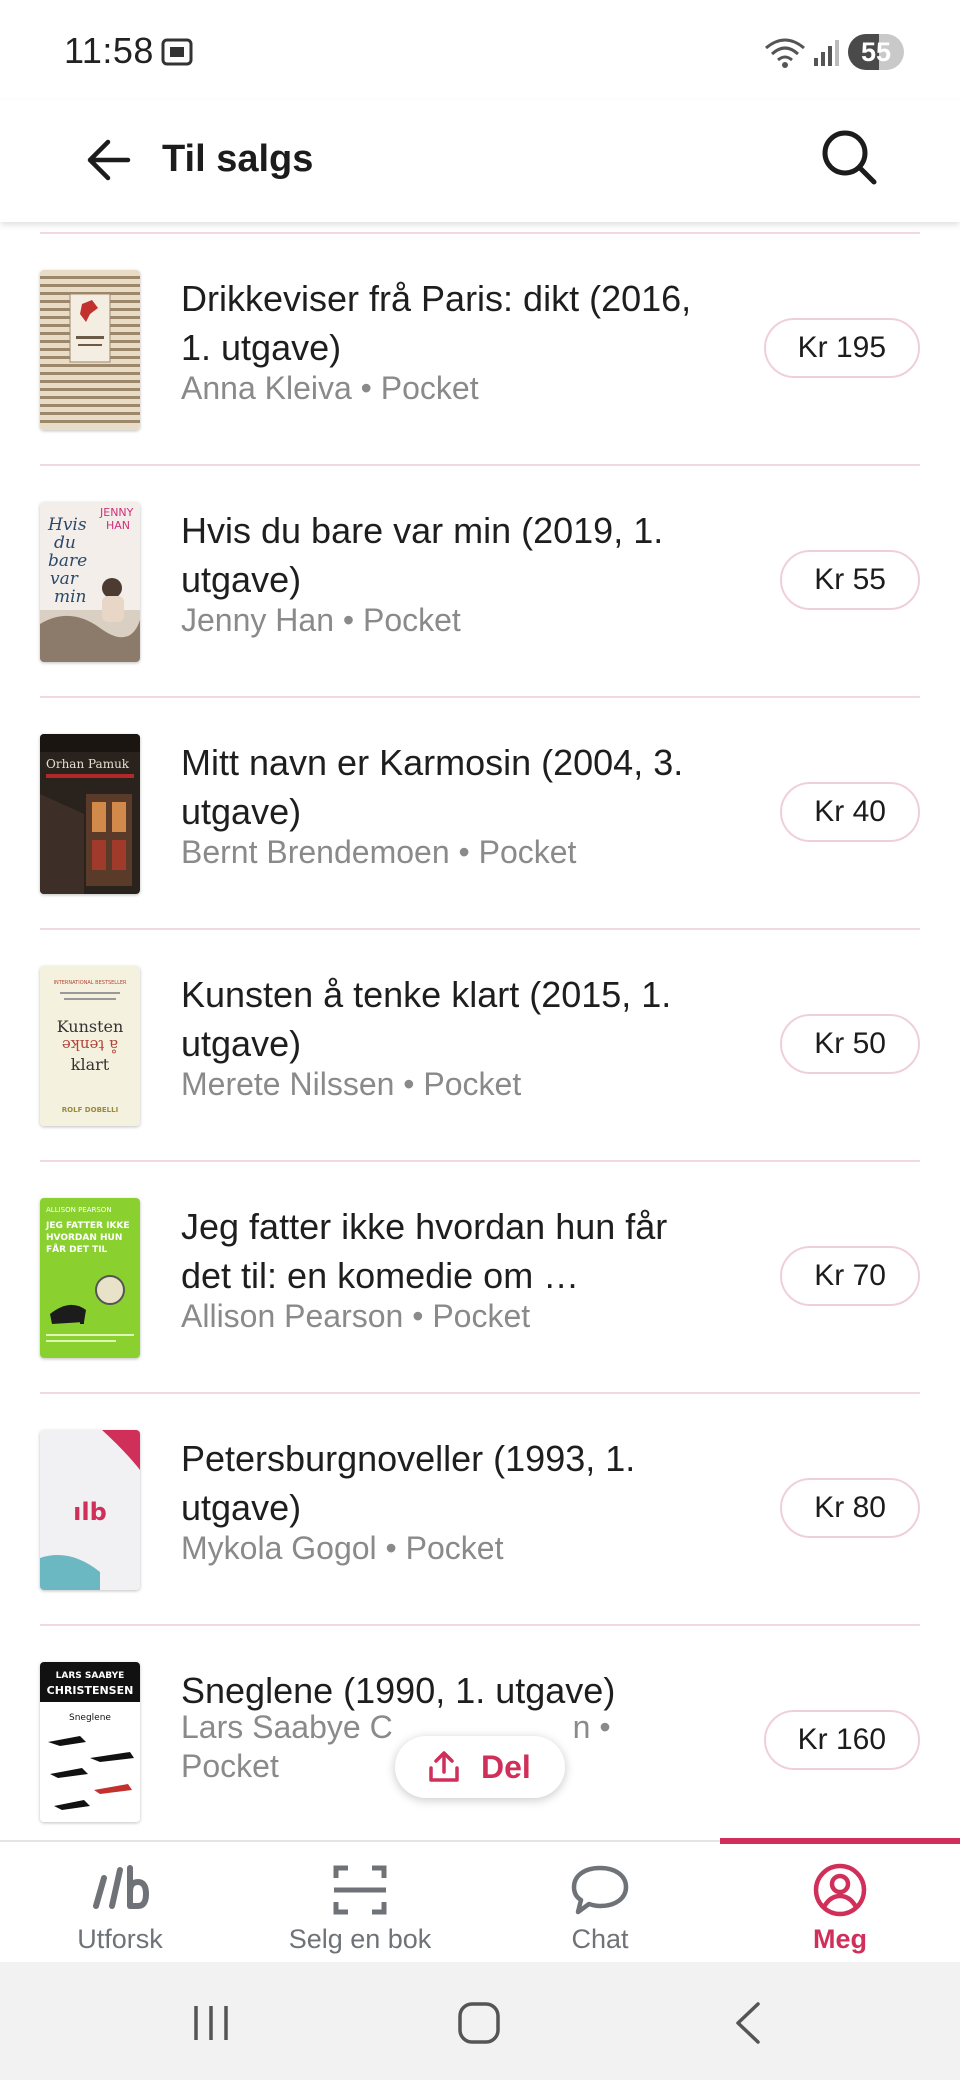 The height and width of the screenshot is (2080, 960). I want to click on share-label: Del, so click(506, 1767).